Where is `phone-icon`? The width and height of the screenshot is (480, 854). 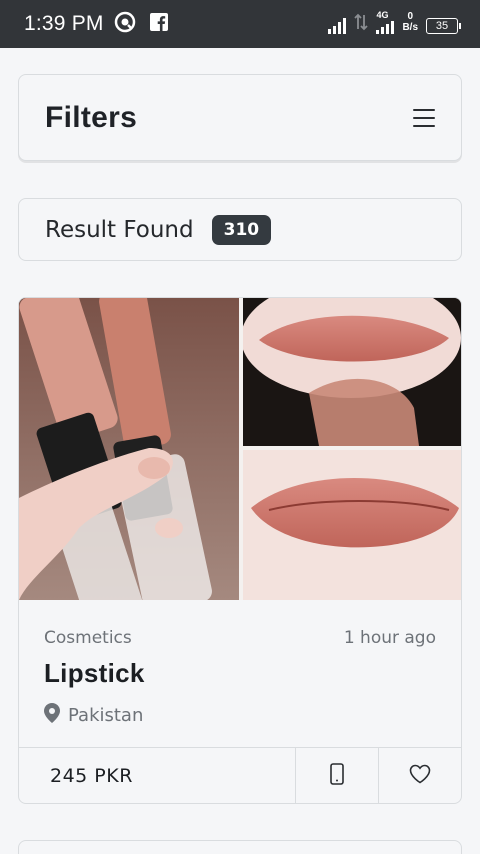
phone-icon is located at coordinates (337, 776).